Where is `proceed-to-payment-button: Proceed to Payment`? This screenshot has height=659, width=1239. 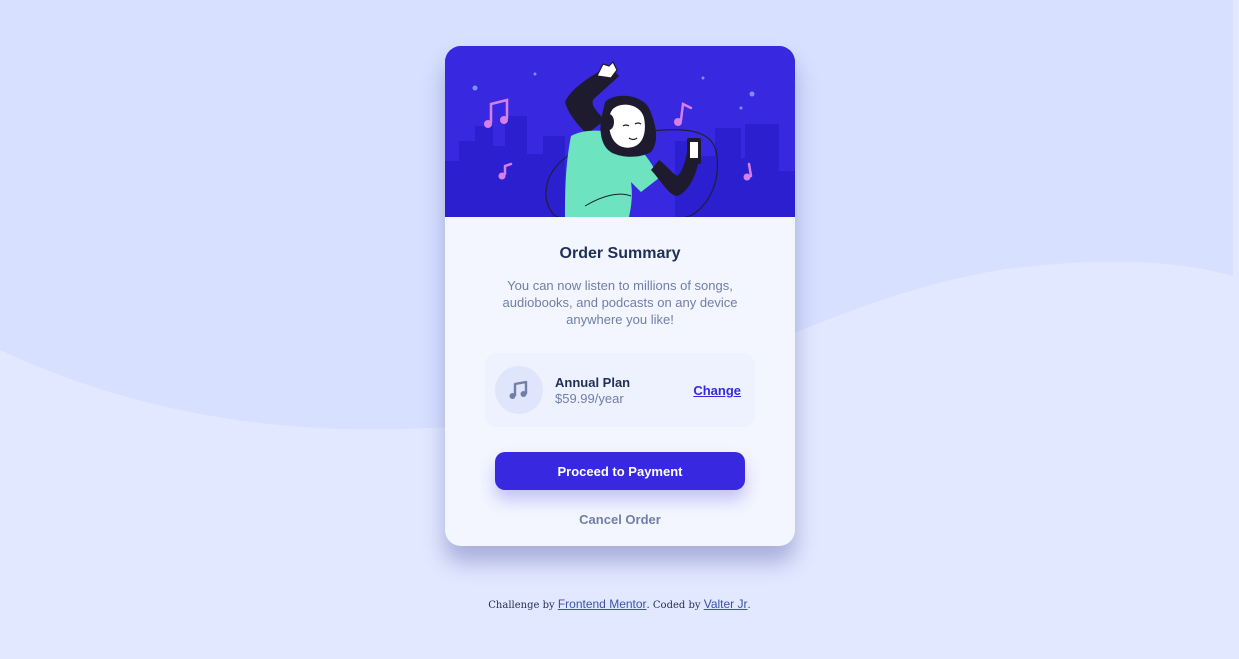 proceed-to-payment-button: Proceed to Payment is located at coordinates (620, 471).